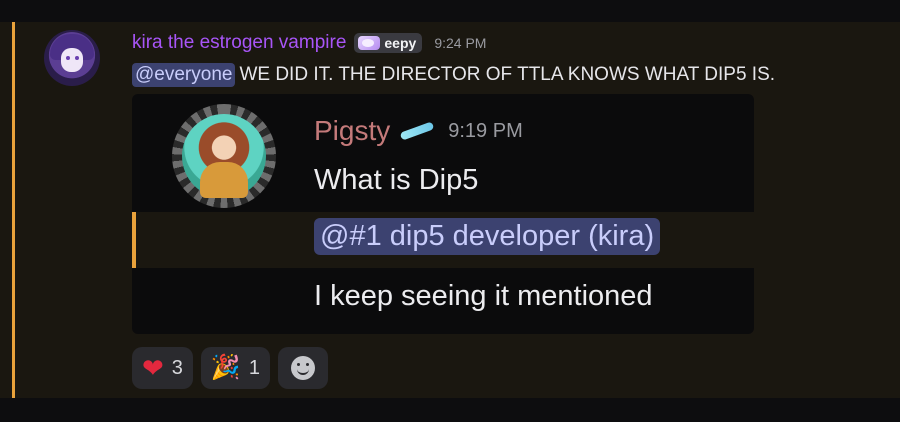 This screenshot has width=900, height=422. I want to click on everyone-mention: @everyone, so click(184, 75).